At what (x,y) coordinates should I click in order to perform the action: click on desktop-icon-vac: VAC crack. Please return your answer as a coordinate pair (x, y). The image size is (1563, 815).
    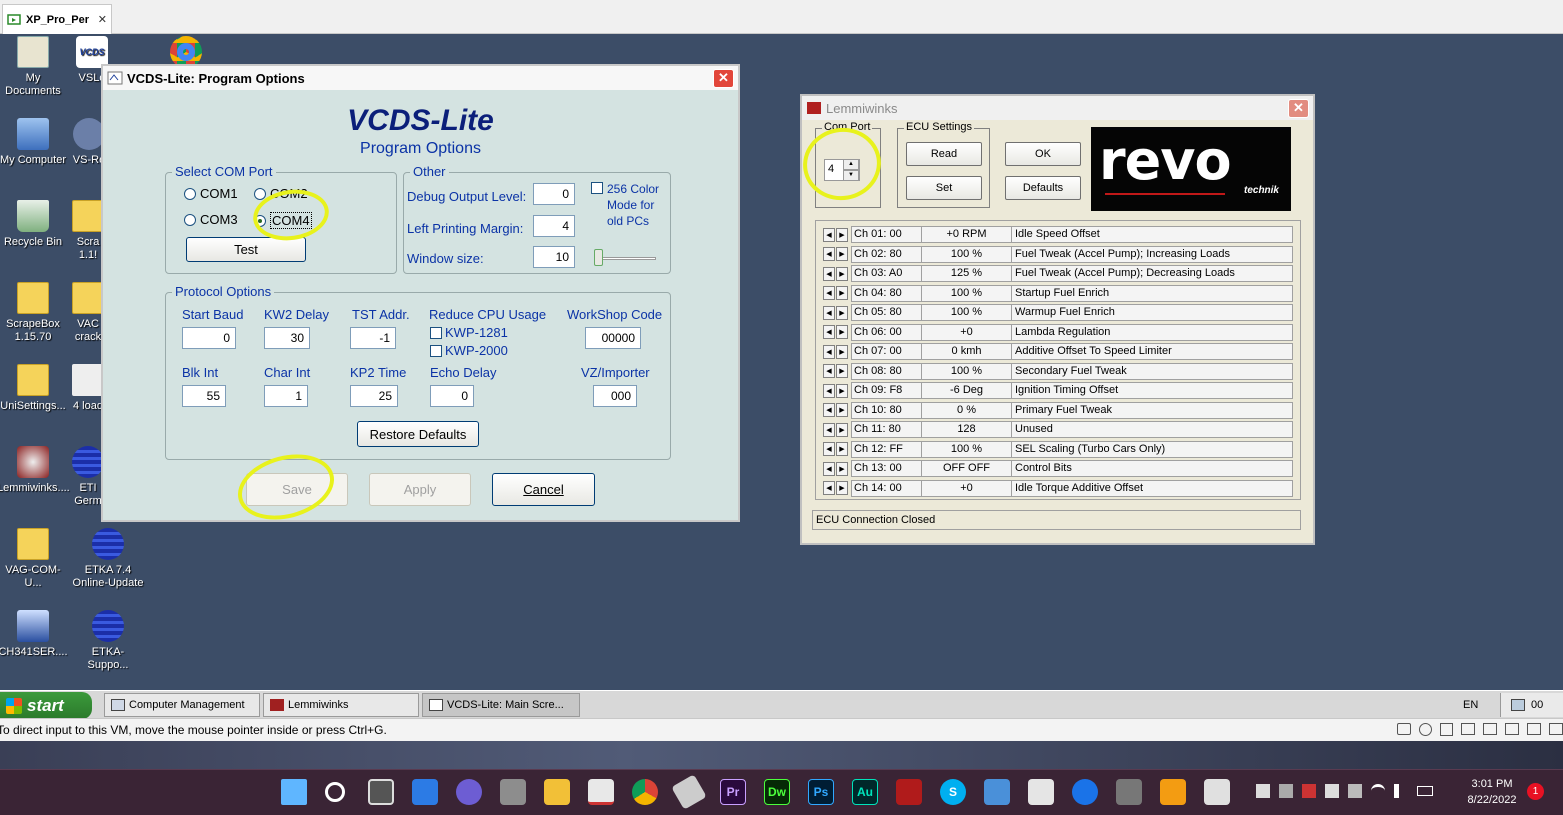
    Looking at the image, I should click on (88, 313).